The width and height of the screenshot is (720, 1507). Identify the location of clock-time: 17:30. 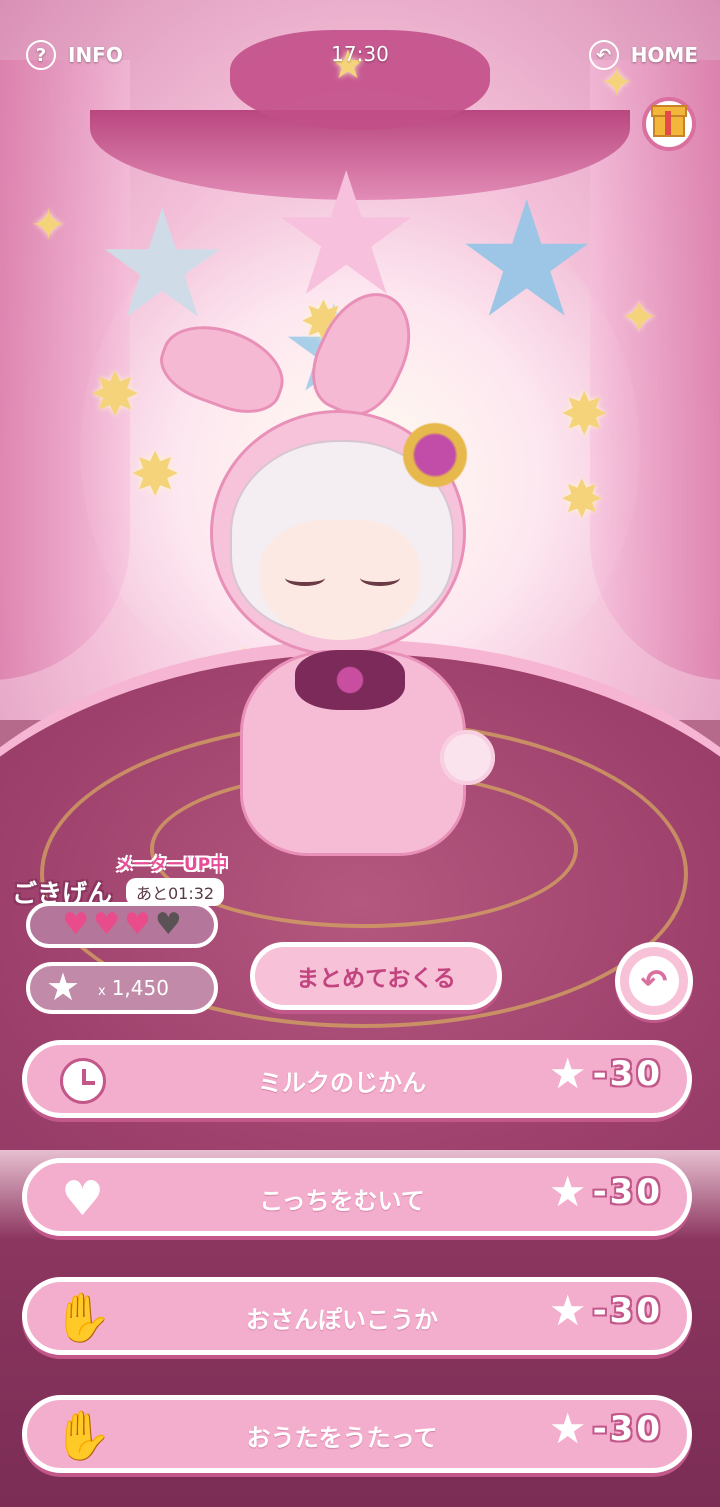
(360, 54).